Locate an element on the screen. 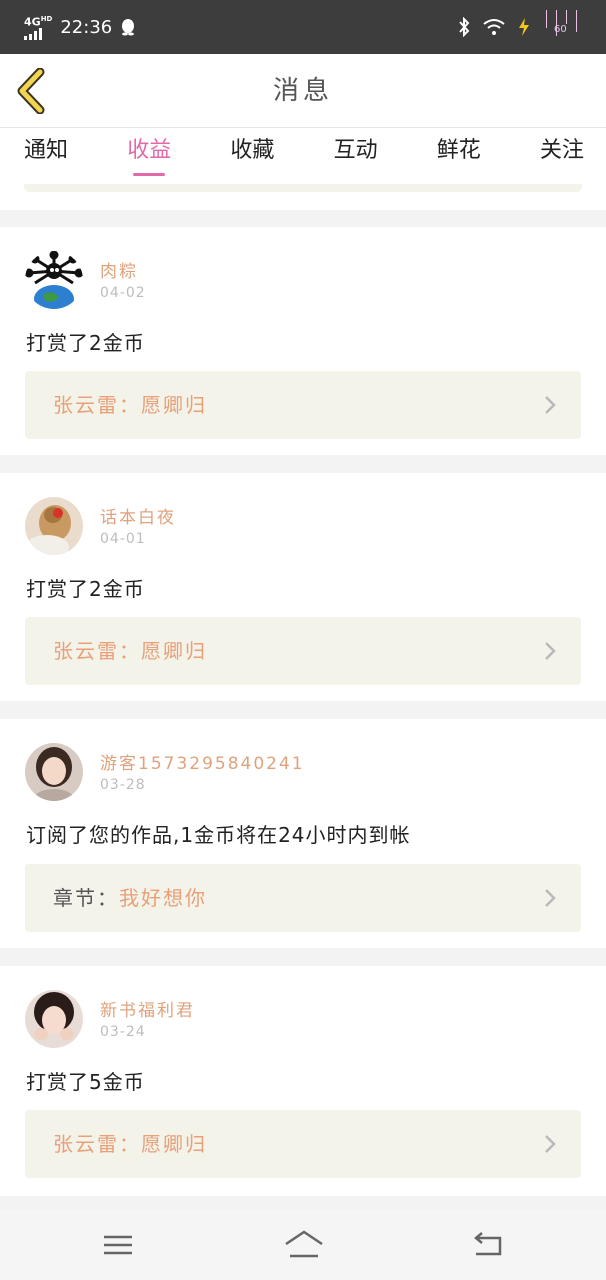 The height and width of the screenshot is (1280, 606). message-date: 03-24 is located at coordinates (123, 1032).